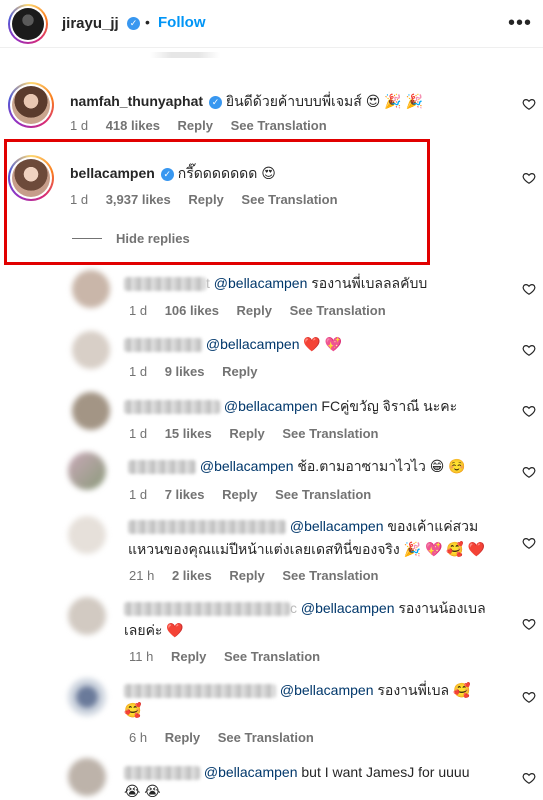 This screenshot has width=543, height=800. I want to click on reply-likes: 2 likes, so click(192, 575).